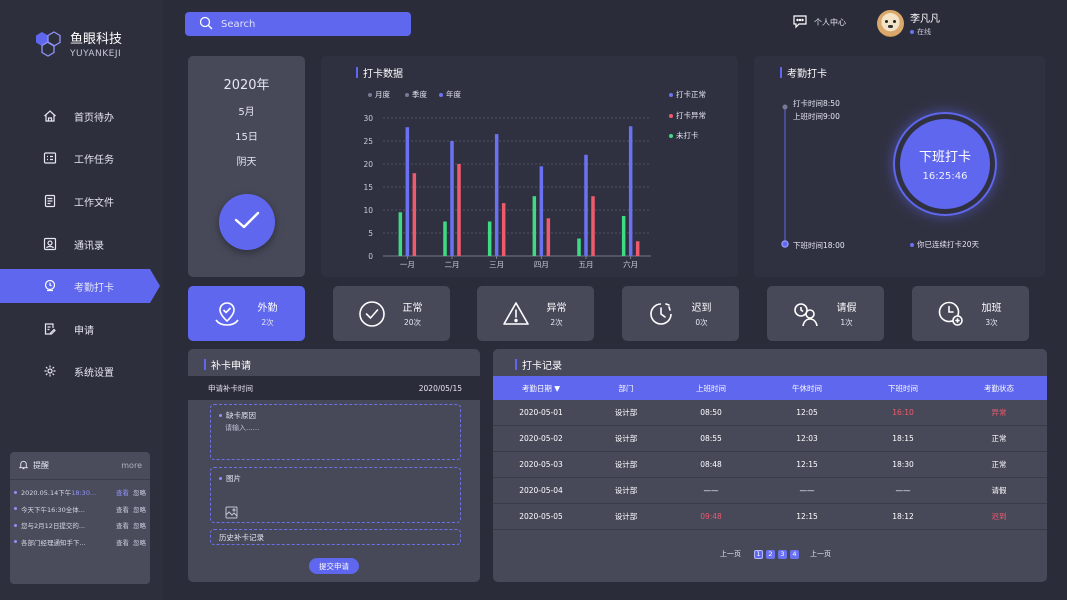 This screenshot has width=1067, height=600. I want to click on y-tick-label: 10, so click(368, 210).